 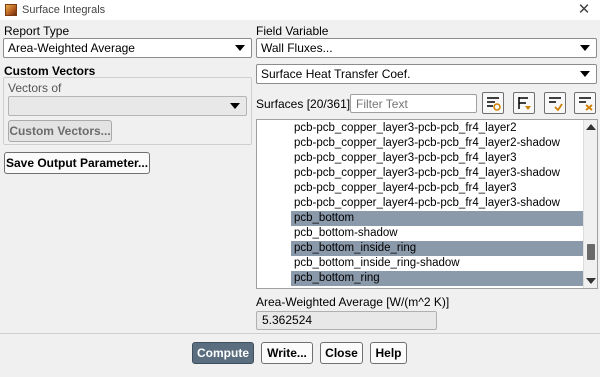 I want to click on compute-button: Compute, so click(x=223, y=353).